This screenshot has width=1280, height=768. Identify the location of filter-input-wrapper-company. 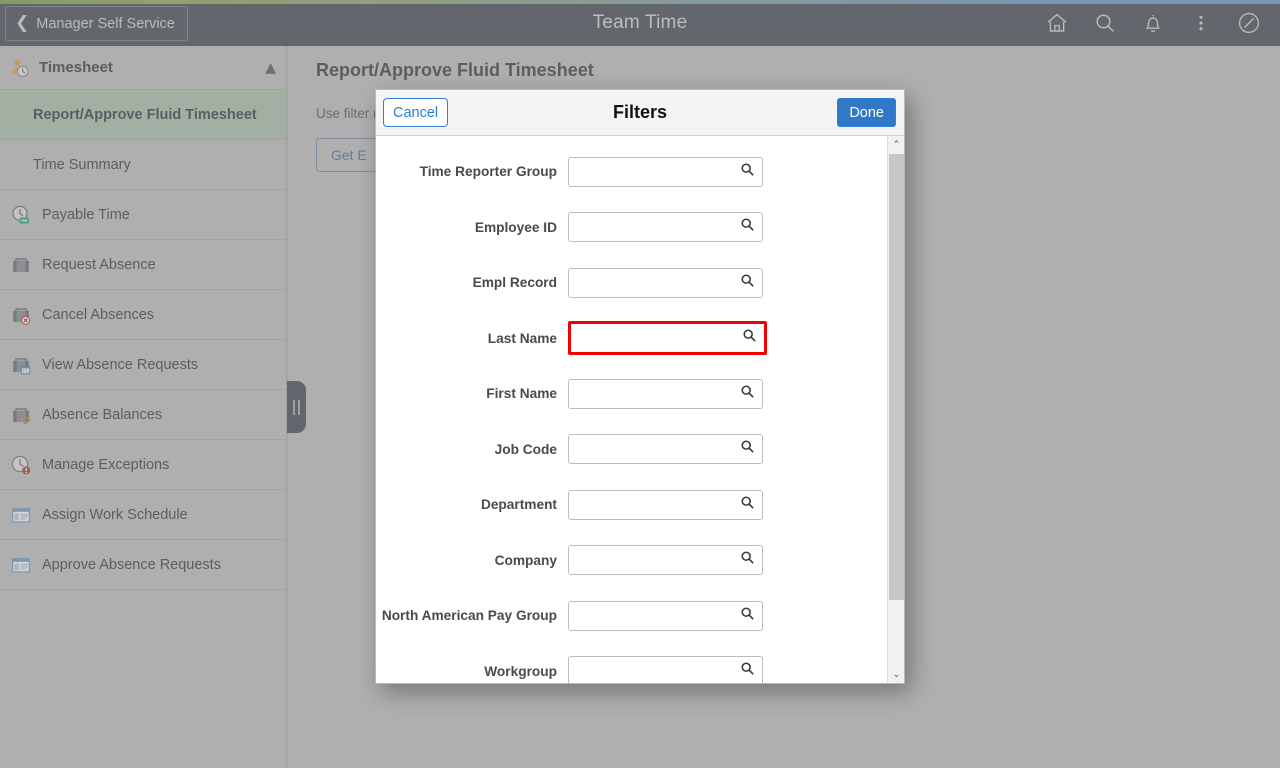
(665, 560).